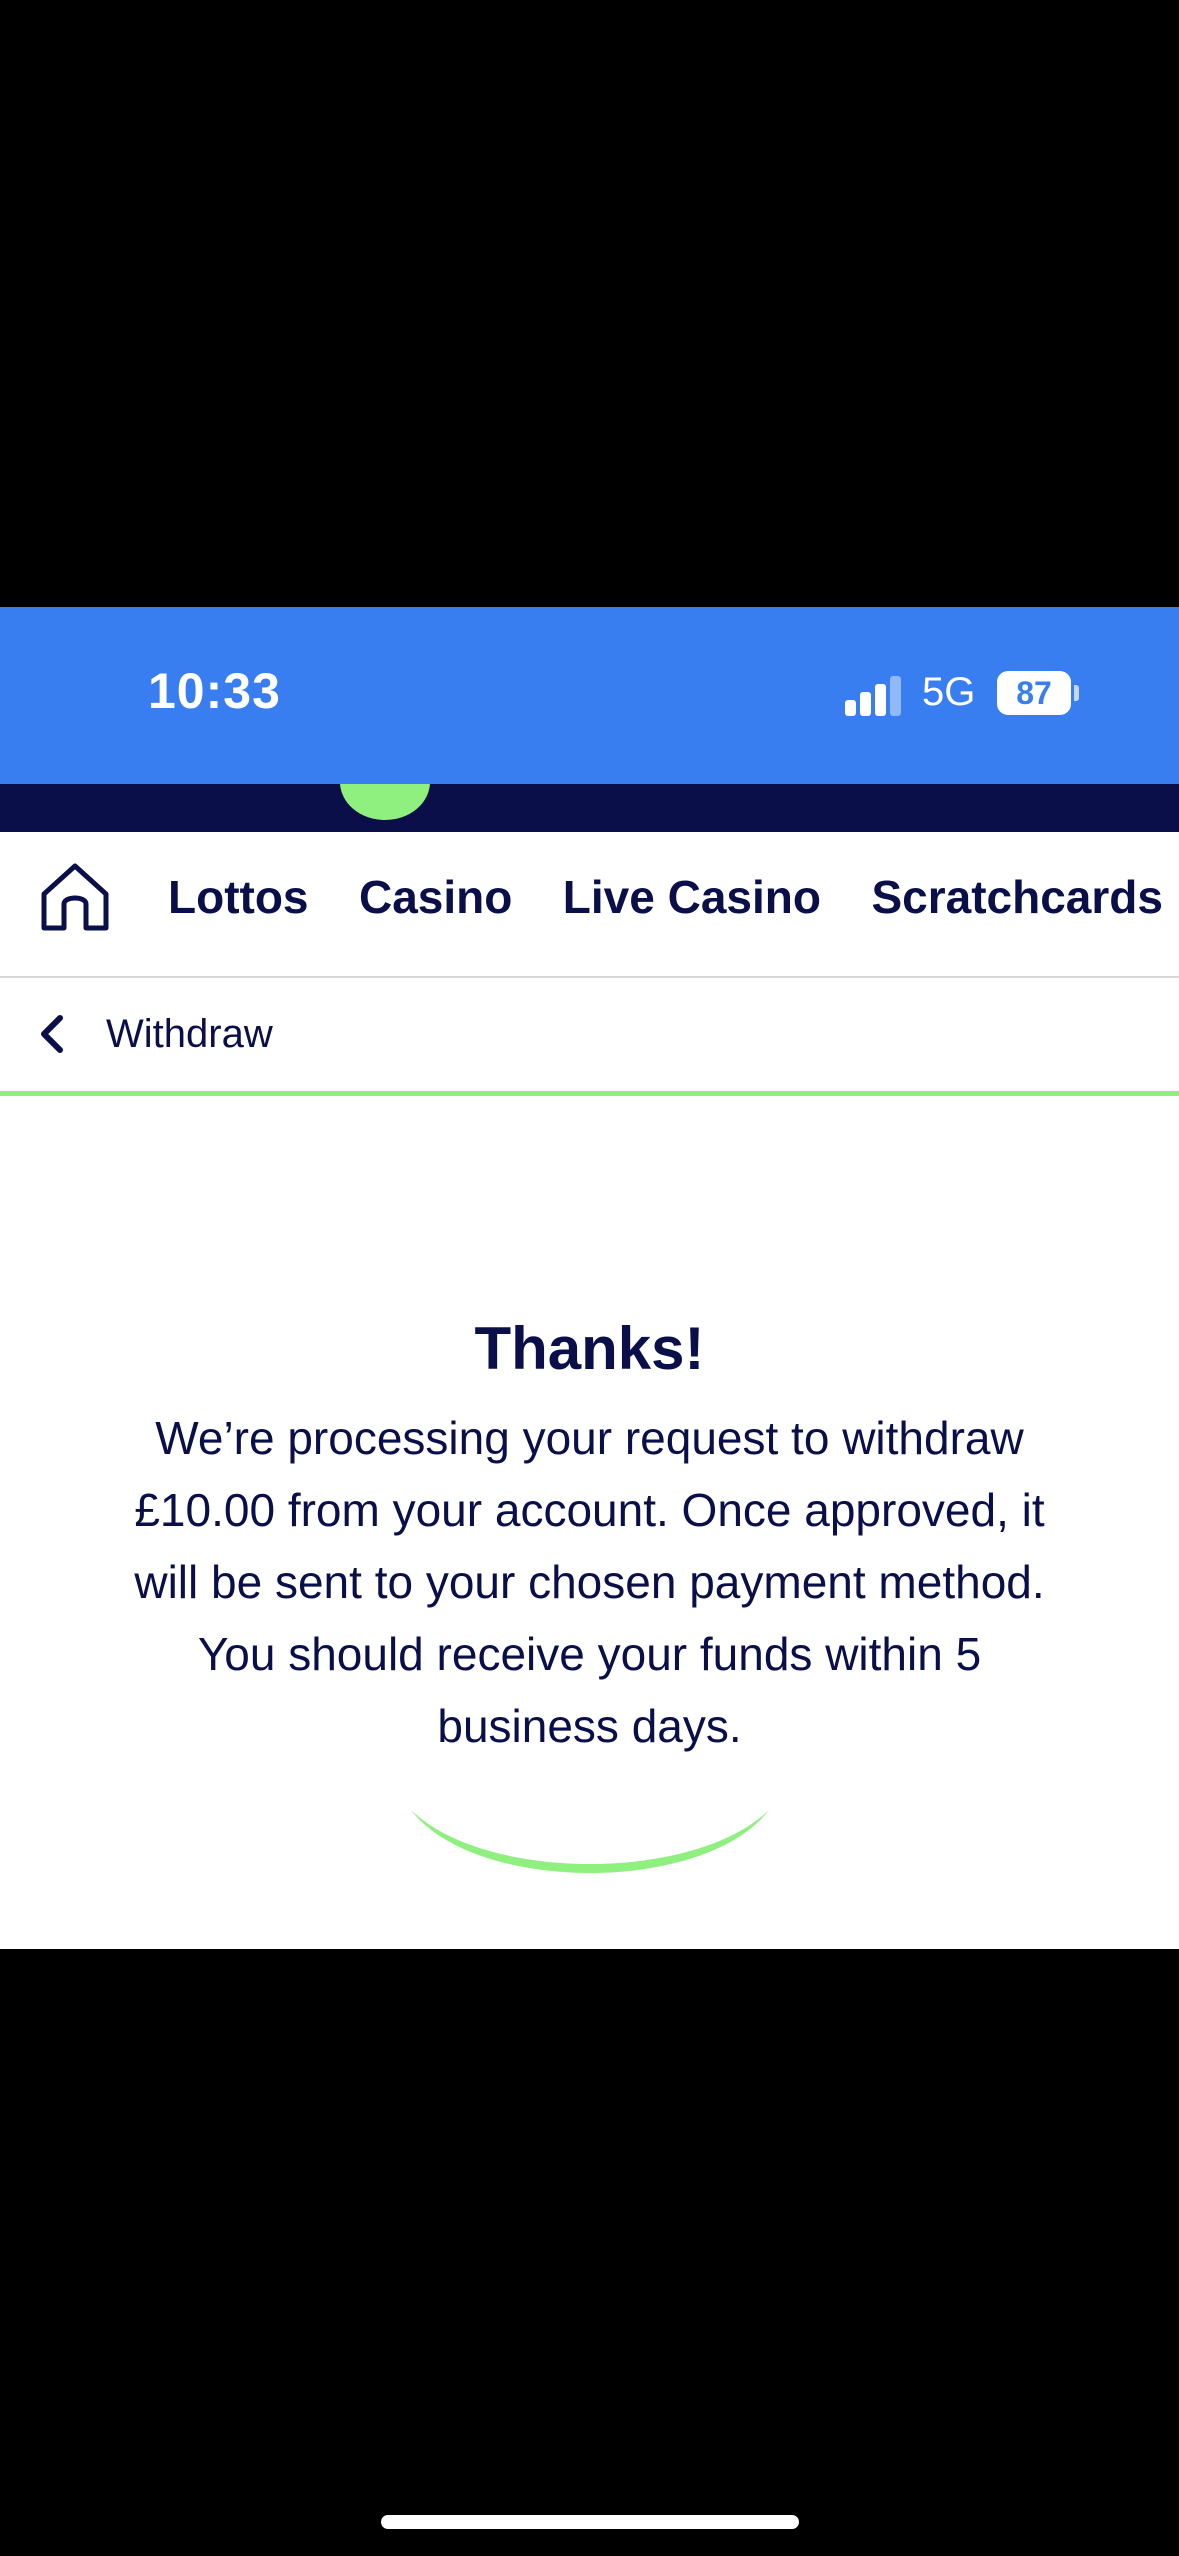  Describe the element at coordinates (873, 696) in the screenshot. I see `cellular-signal-icon` at that location.